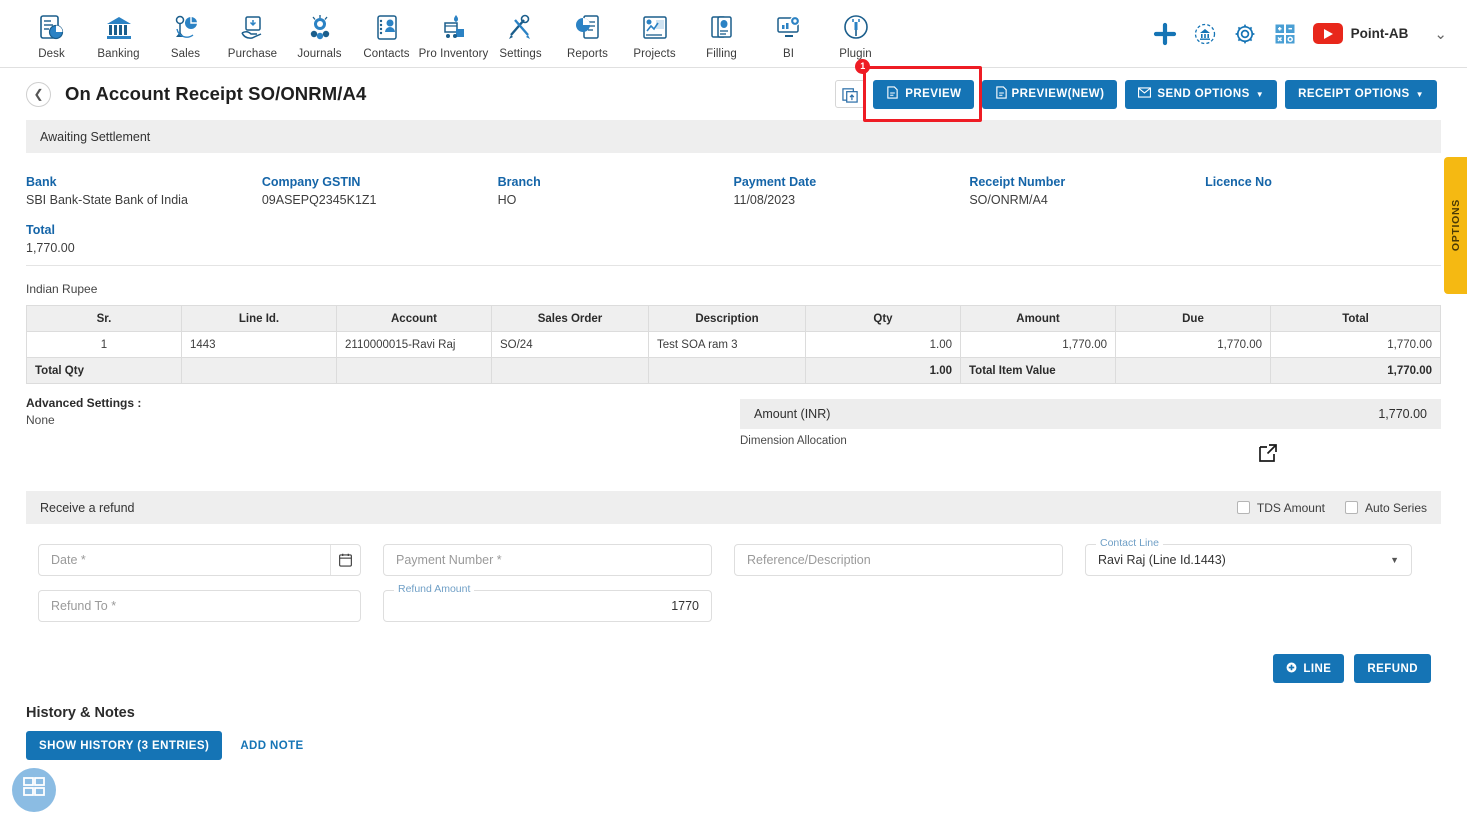 This screenshot has height=825, width=1467. Describe the element at coordinates (1323, 191) in the screenshot. I see `field-licence-no: Licence No` at that location.